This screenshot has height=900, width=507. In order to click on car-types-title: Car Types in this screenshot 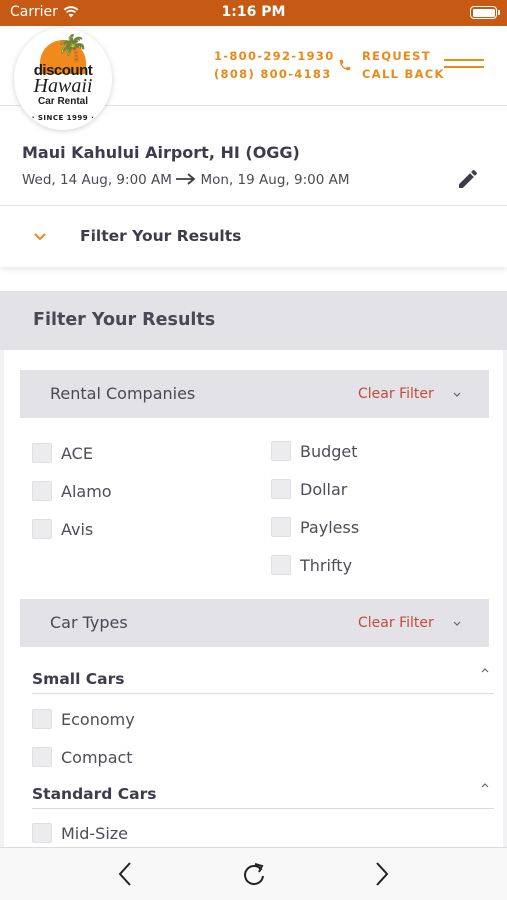, I will do `click(89, 622)`.